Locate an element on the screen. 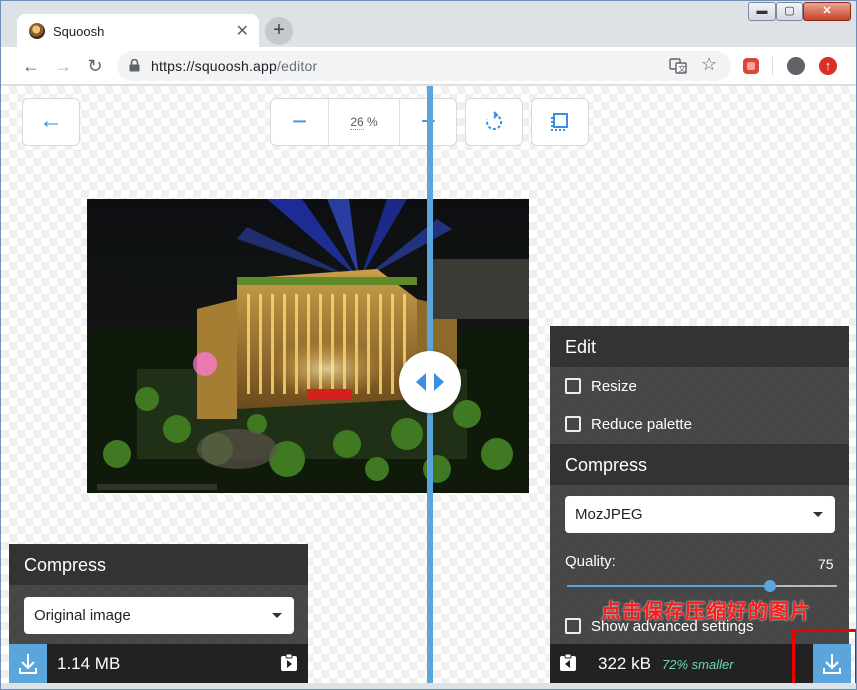 The height and width of the screenshot is (690, 857). back-button: ← is located at coordinates (51, 122).